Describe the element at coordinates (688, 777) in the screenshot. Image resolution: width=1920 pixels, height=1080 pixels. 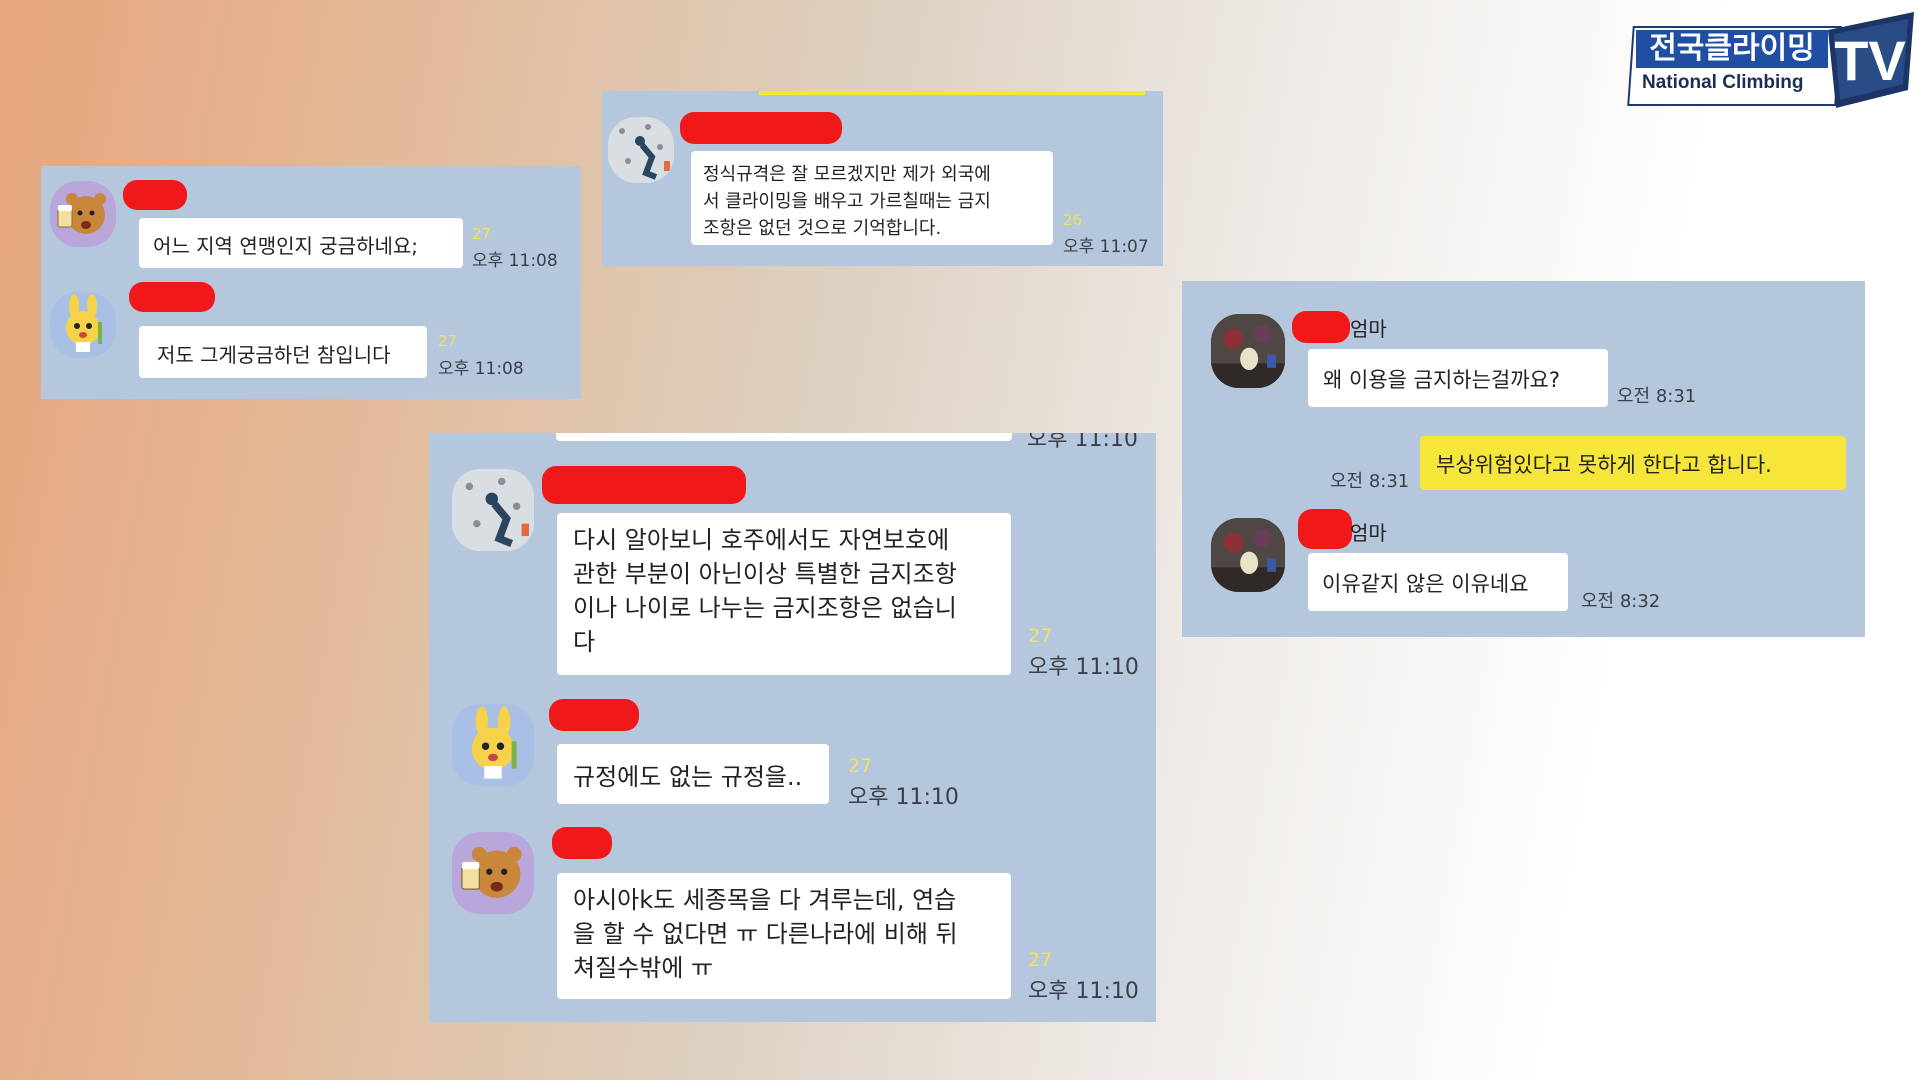
I see `message-text: 규정에도 없는 규정을..` at that location.